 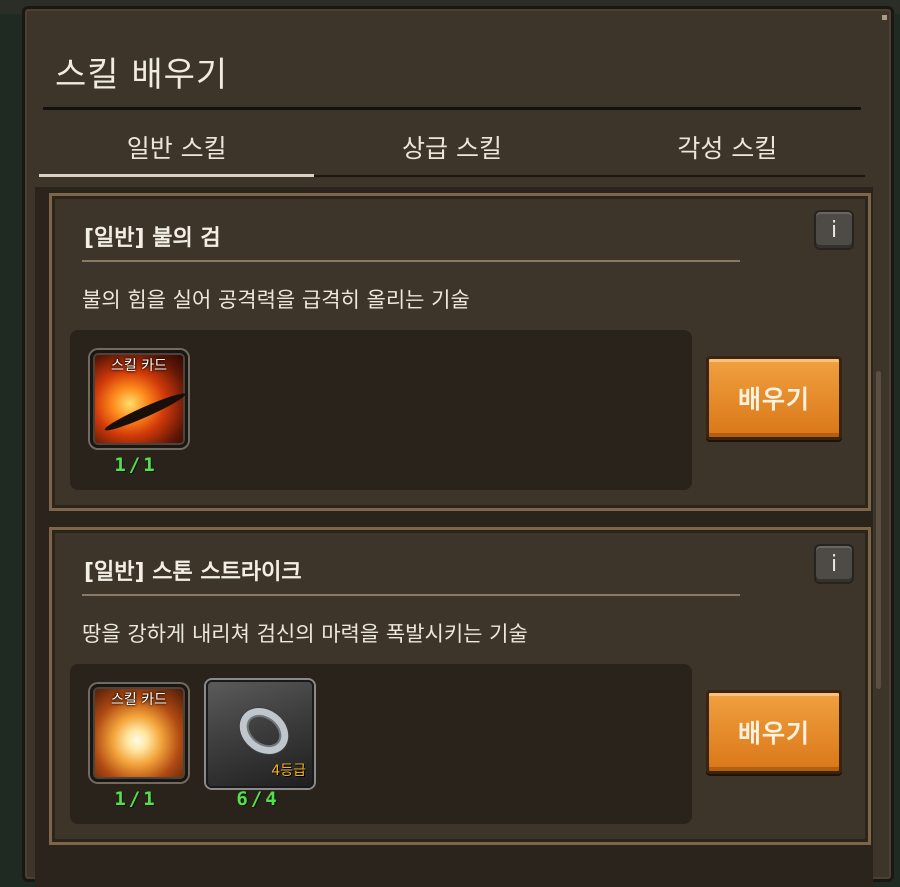 I want to click on stone-strike-skill-card-icon: 스킬 카드, so click(x=139, y=733).